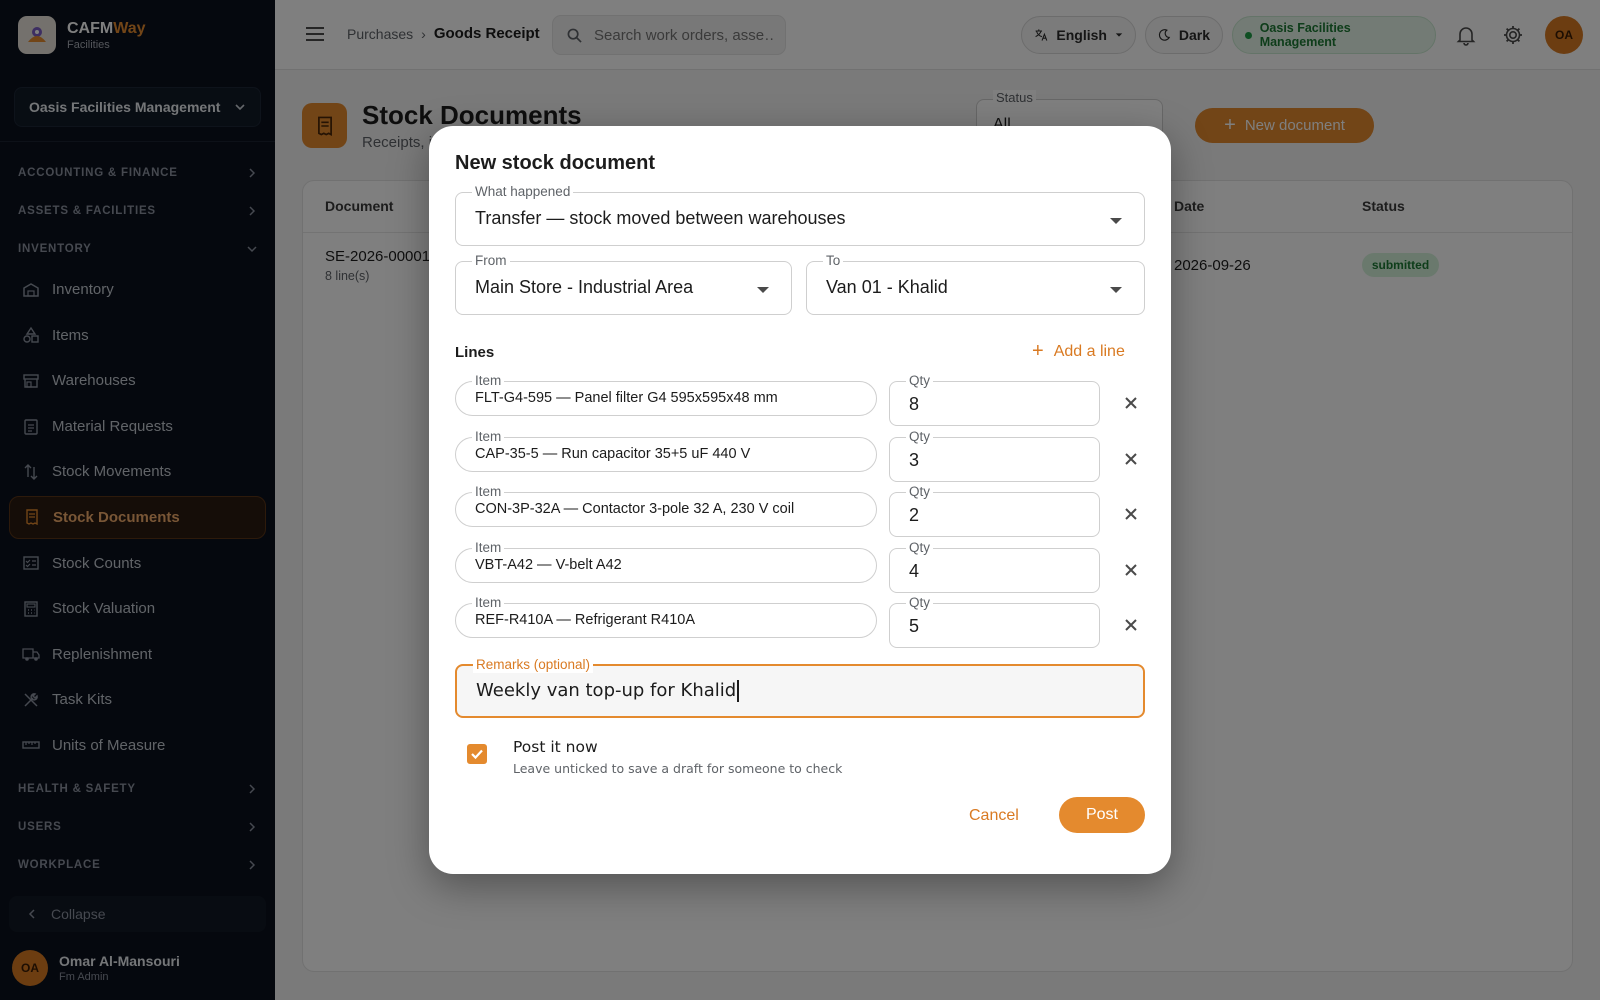 Image resolution: width=1600 pixels, height=1000 pixels. I want to click on post-now-checkbox, so click(477, 754).